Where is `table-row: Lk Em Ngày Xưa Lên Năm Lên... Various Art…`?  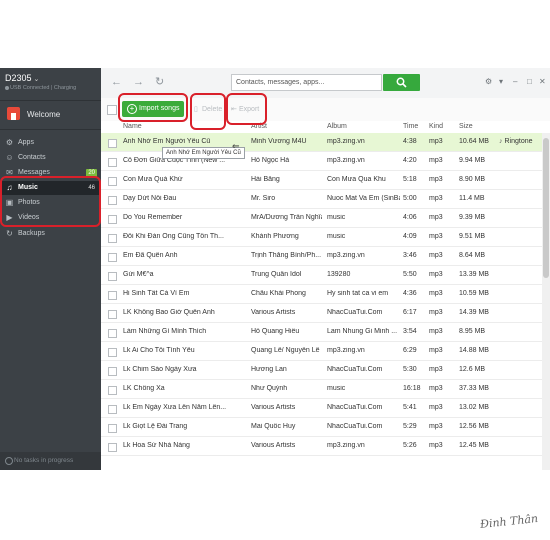
table-row: Lk Em Ngày Xưa Lên Năm Lên... Various Art… is located at coordinates (321, 408).